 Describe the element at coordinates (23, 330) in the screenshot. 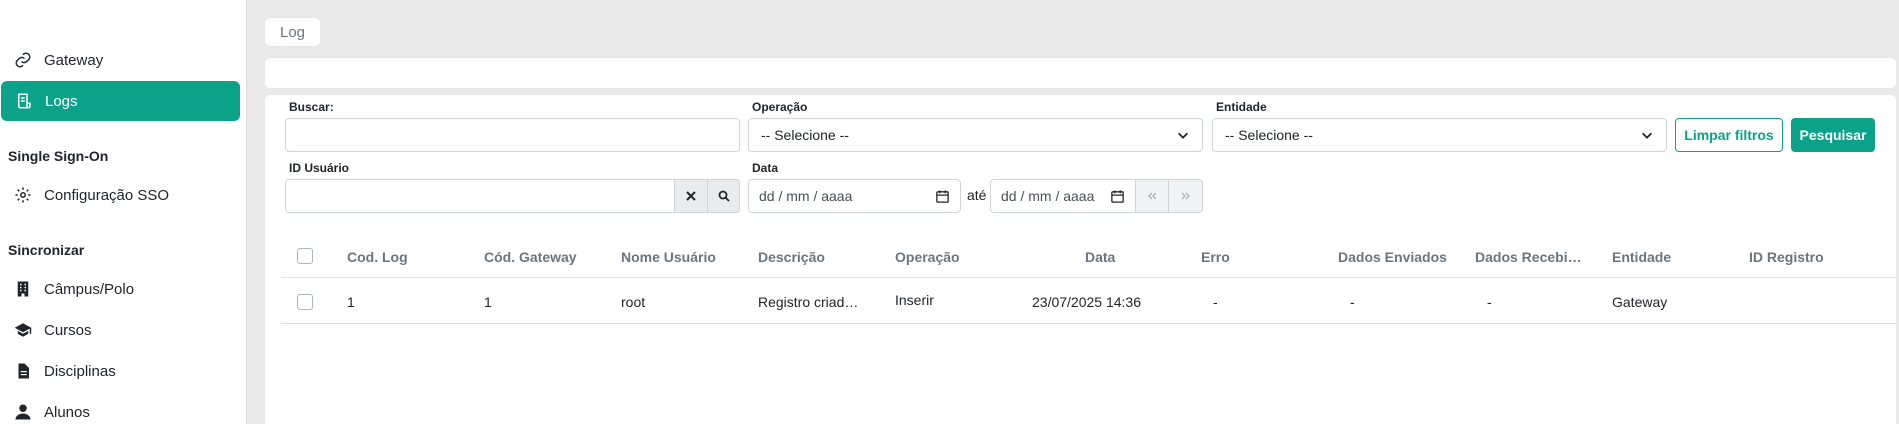

I see `graduation-cap-icon` at that location.